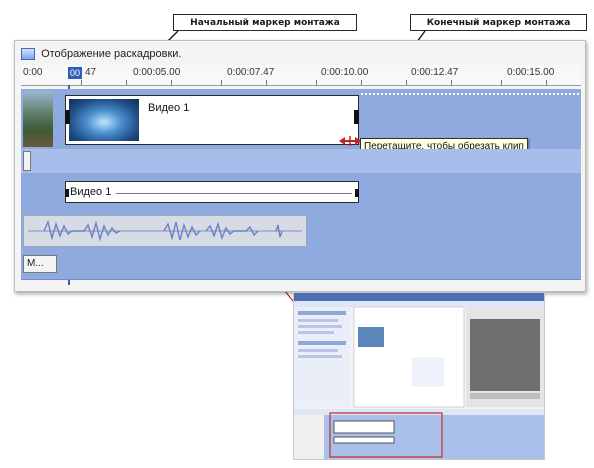 The image size is (594, 468). I want to click on ruler-tick: 0:00:07.47, so click(251, 72).